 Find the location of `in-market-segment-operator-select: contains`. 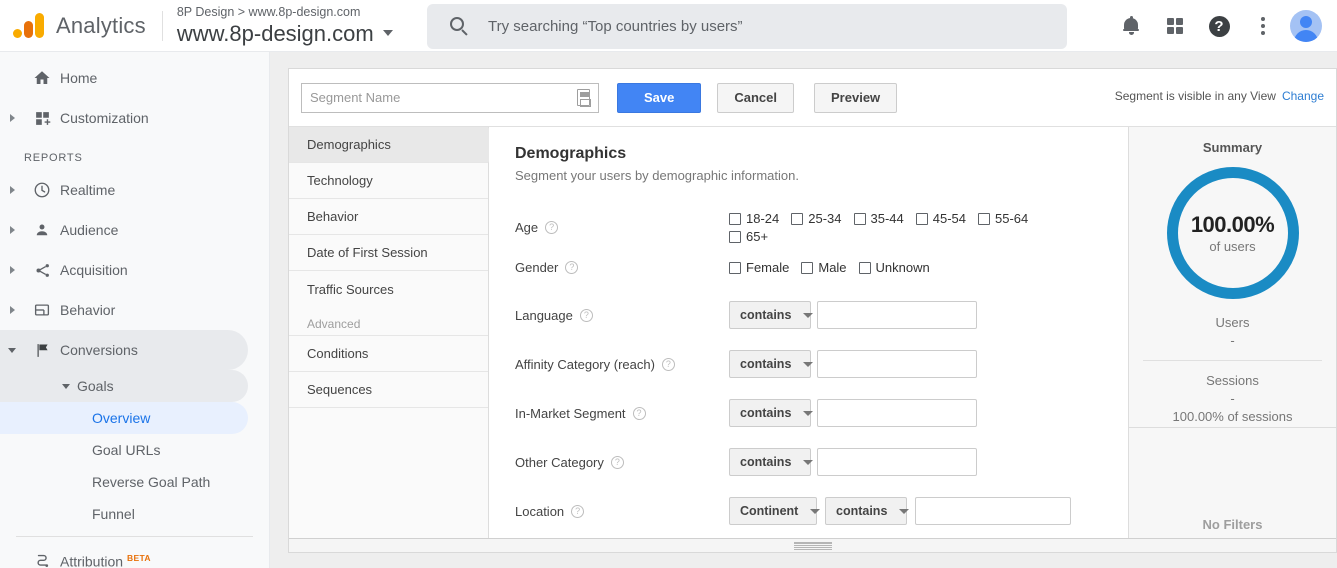

in-market-segment-operator-select: contains is located at coordinates (771, 413).